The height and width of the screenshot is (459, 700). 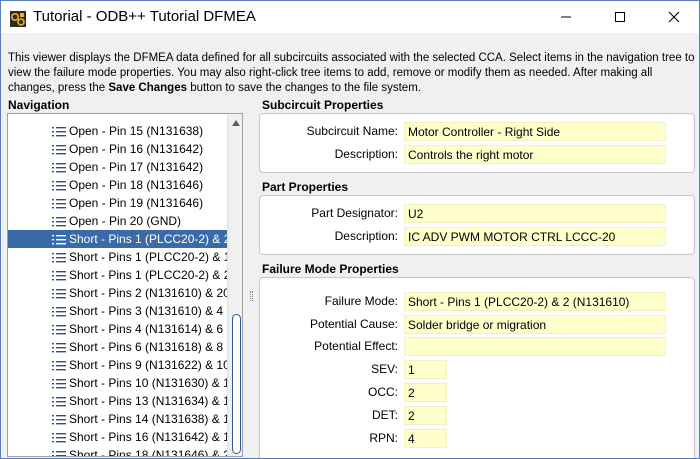 I want to click on tree-item: Open - Pin 15 (N131638), so click(x=118, y=131).